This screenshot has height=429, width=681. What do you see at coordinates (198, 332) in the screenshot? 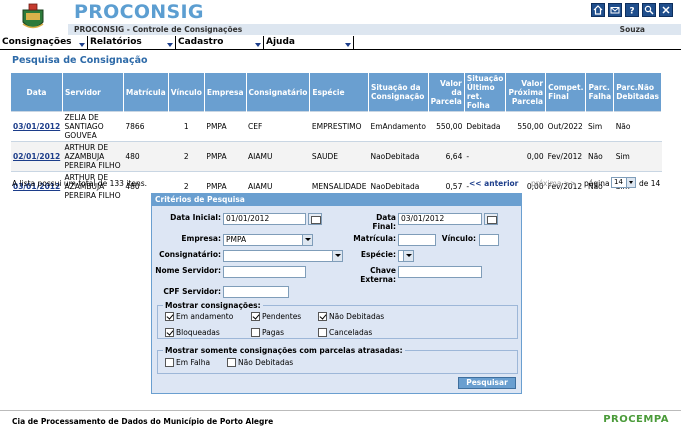
I see `checkbox-label: Bloqueadas` at bounding box center [198, 332].